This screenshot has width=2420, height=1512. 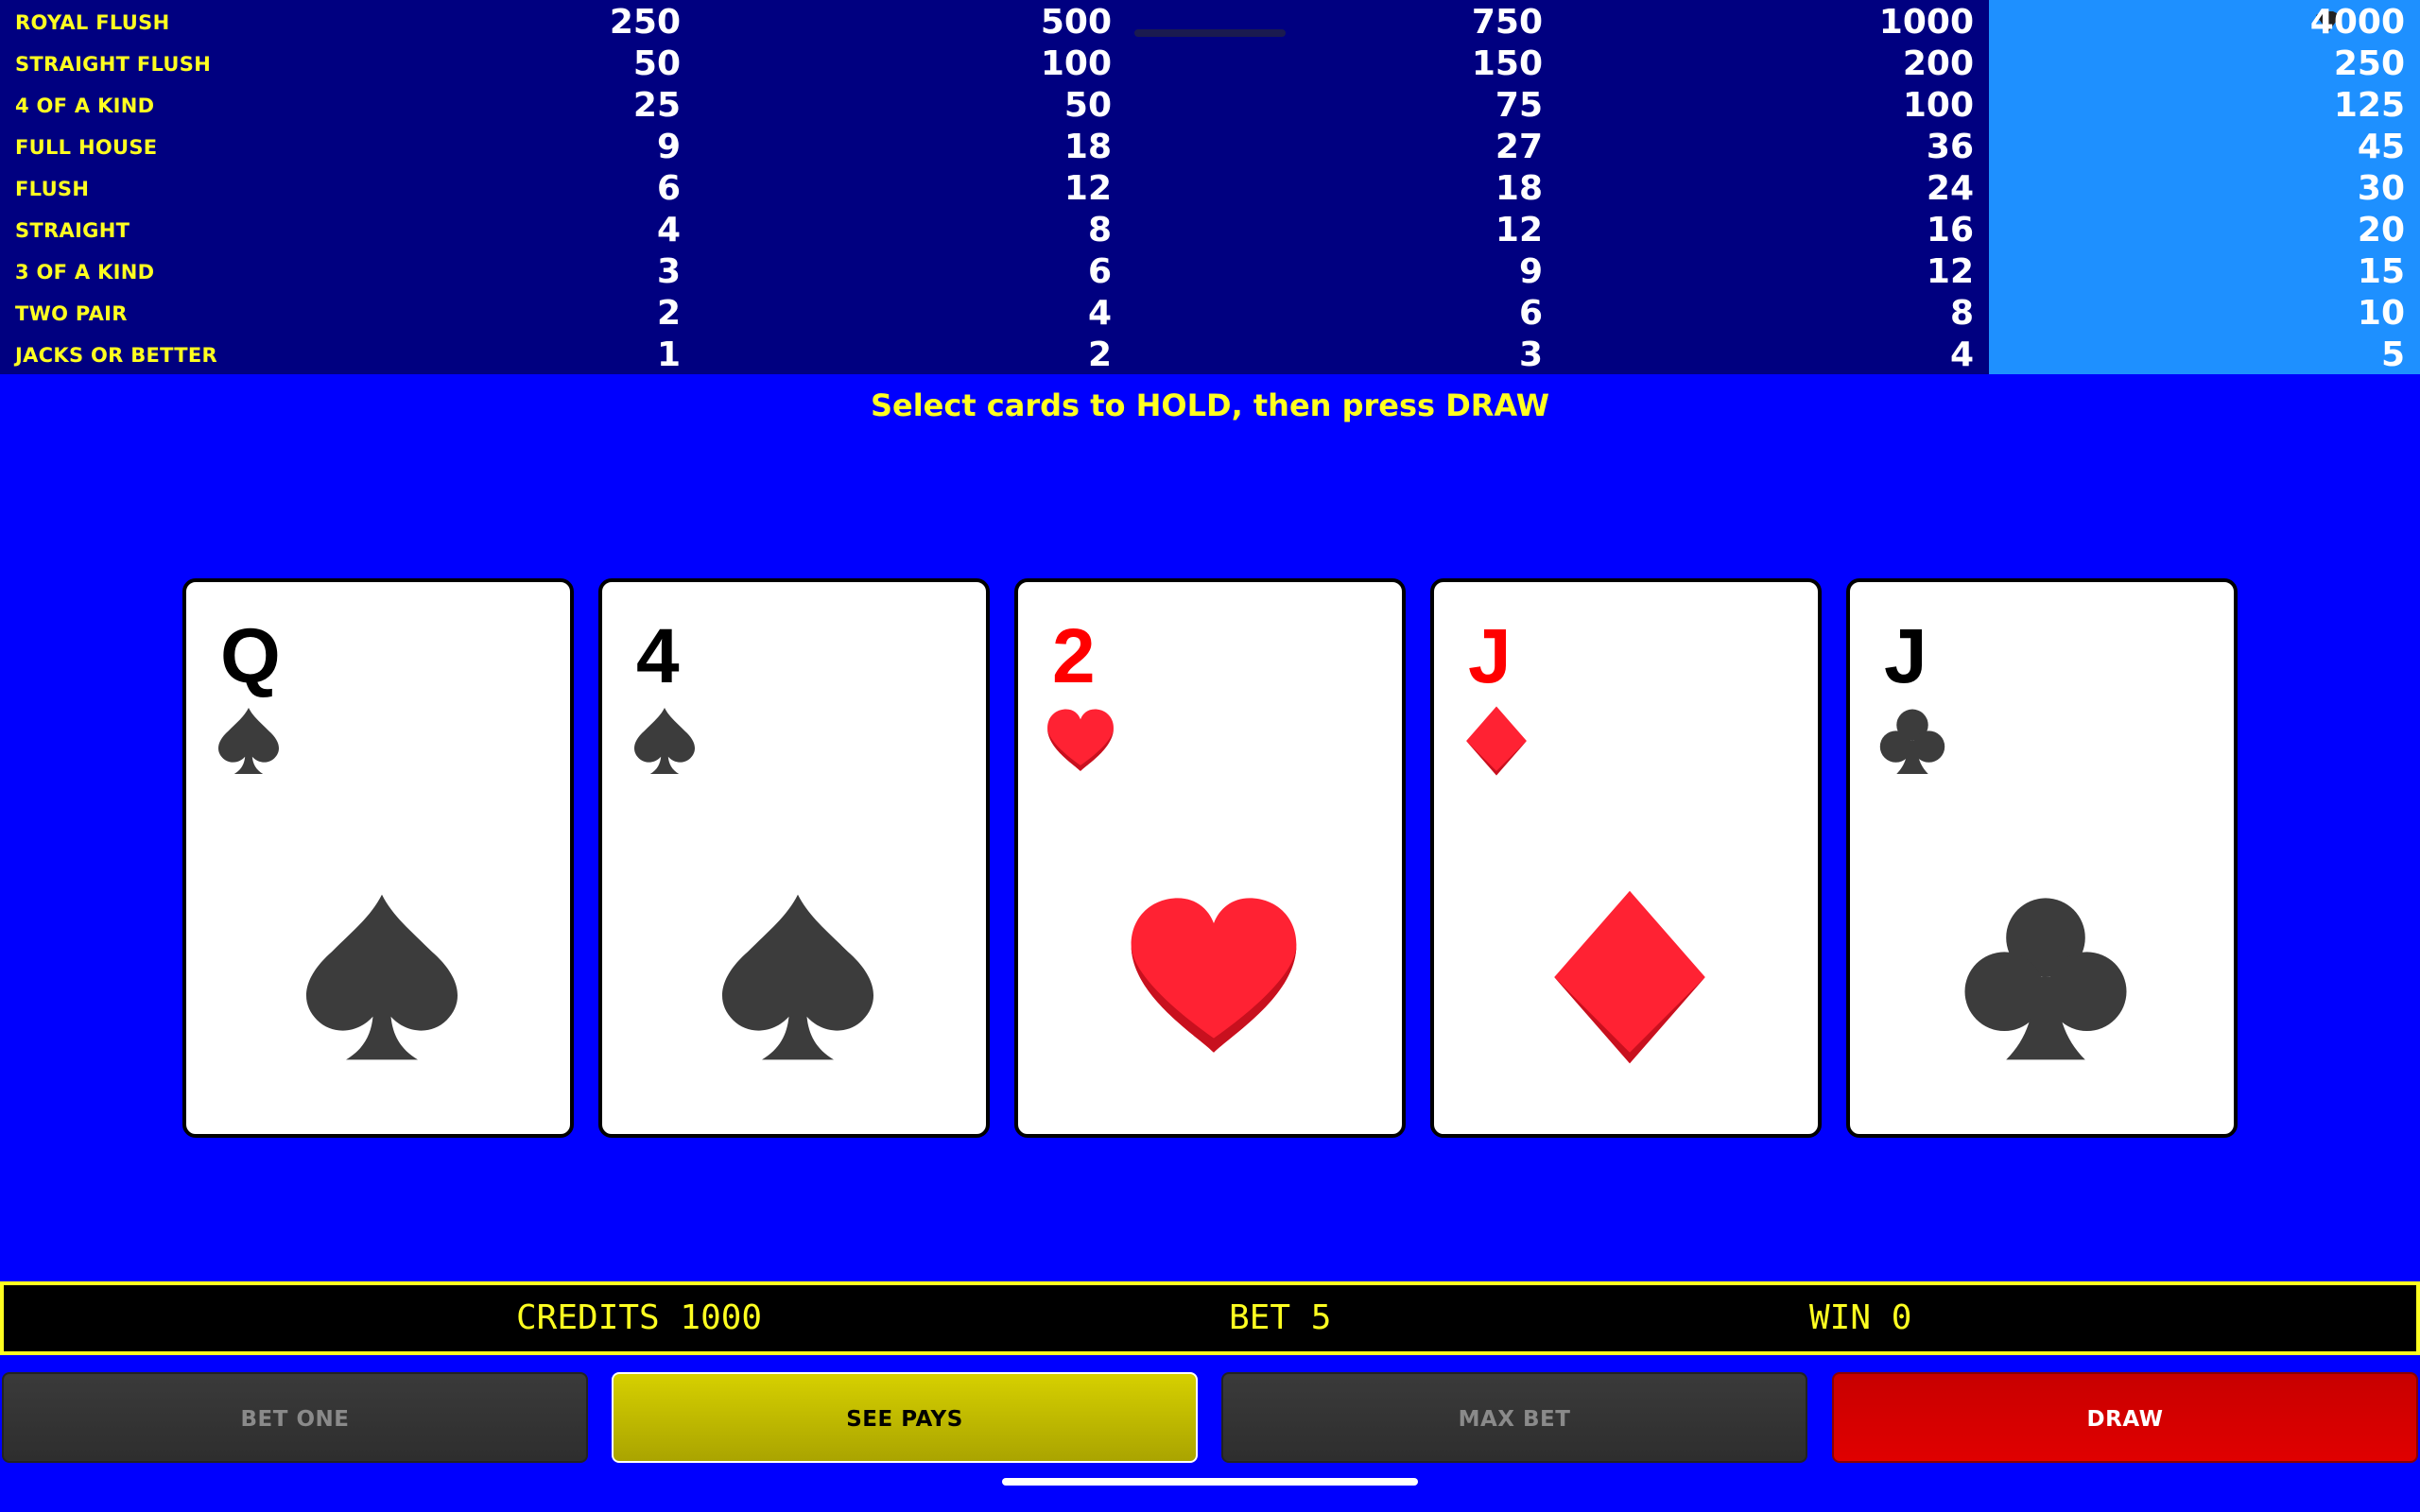 I want to click on draw-button: DRAW, so click(x=2125, y=1417).